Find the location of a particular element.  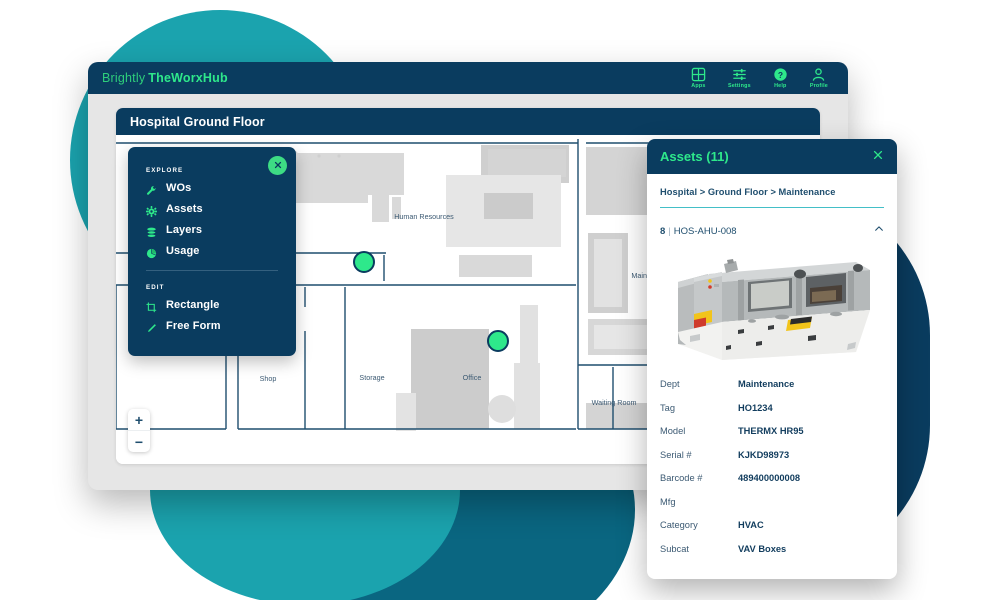

edit-section-label: EDIT is located at coordinates (155, 287).